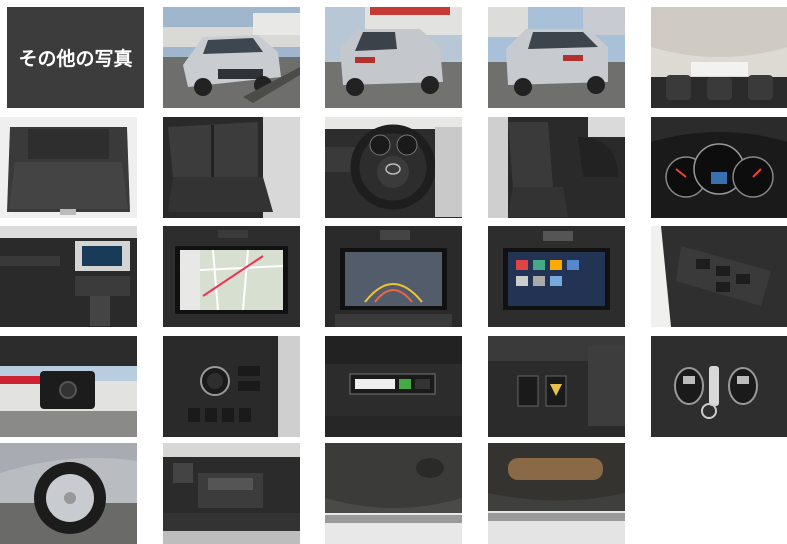  I want to click on dashboard-side-photo, so click(68, 276).